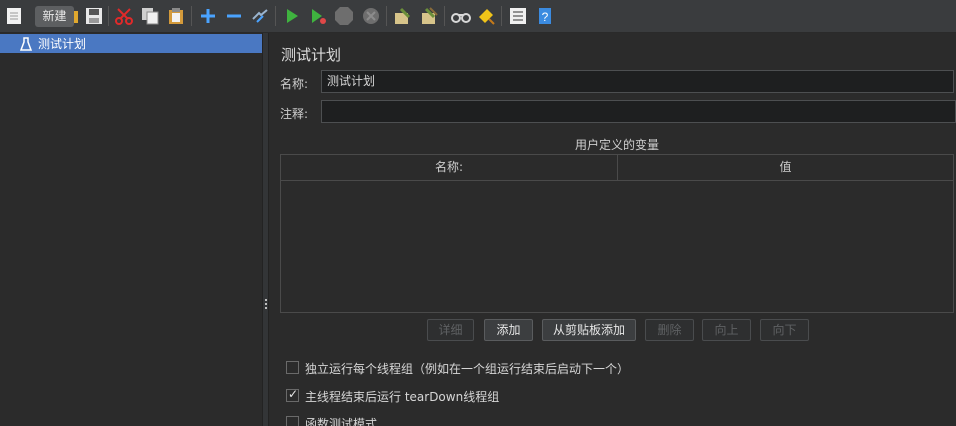 This screenshot has height=426, width=956. What do you see at coordinates (486, 16) in the screenshot?
I see `reset-search-icon` at bounding box center [486, 16].